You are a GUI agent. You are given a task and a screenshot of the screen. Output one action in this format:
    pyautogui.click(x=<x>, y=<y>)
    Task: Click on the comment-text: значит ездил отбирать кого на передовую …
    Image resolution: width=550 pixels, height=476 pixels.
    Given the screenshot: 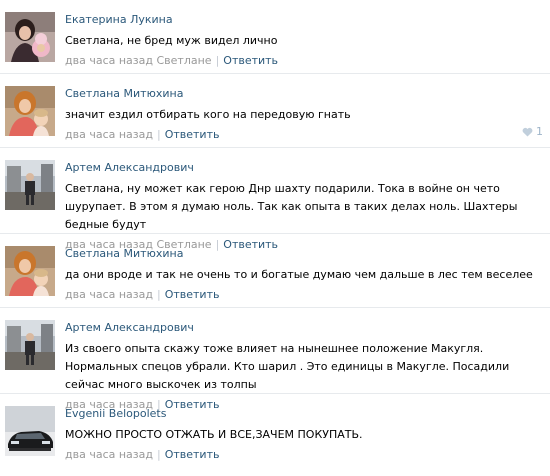 What is the action you would take?
    pyautogui.click(x=208, y=114)
    